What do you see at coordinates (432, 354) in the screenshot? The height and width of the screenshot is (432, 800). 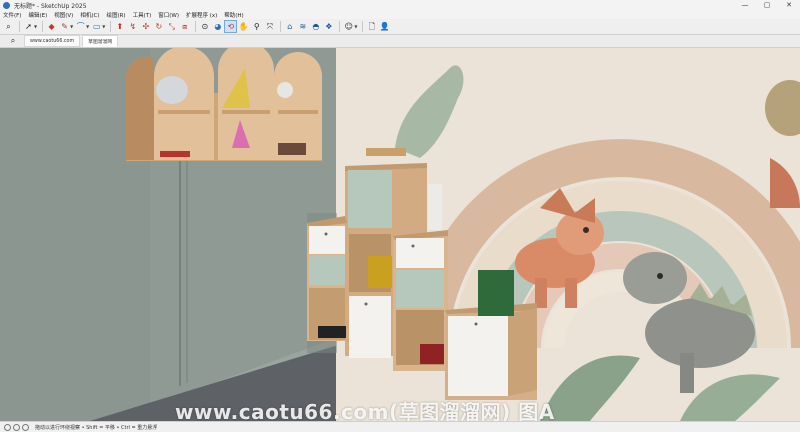 I see `toy-rubik-cube` at bounding box center [432, 354].